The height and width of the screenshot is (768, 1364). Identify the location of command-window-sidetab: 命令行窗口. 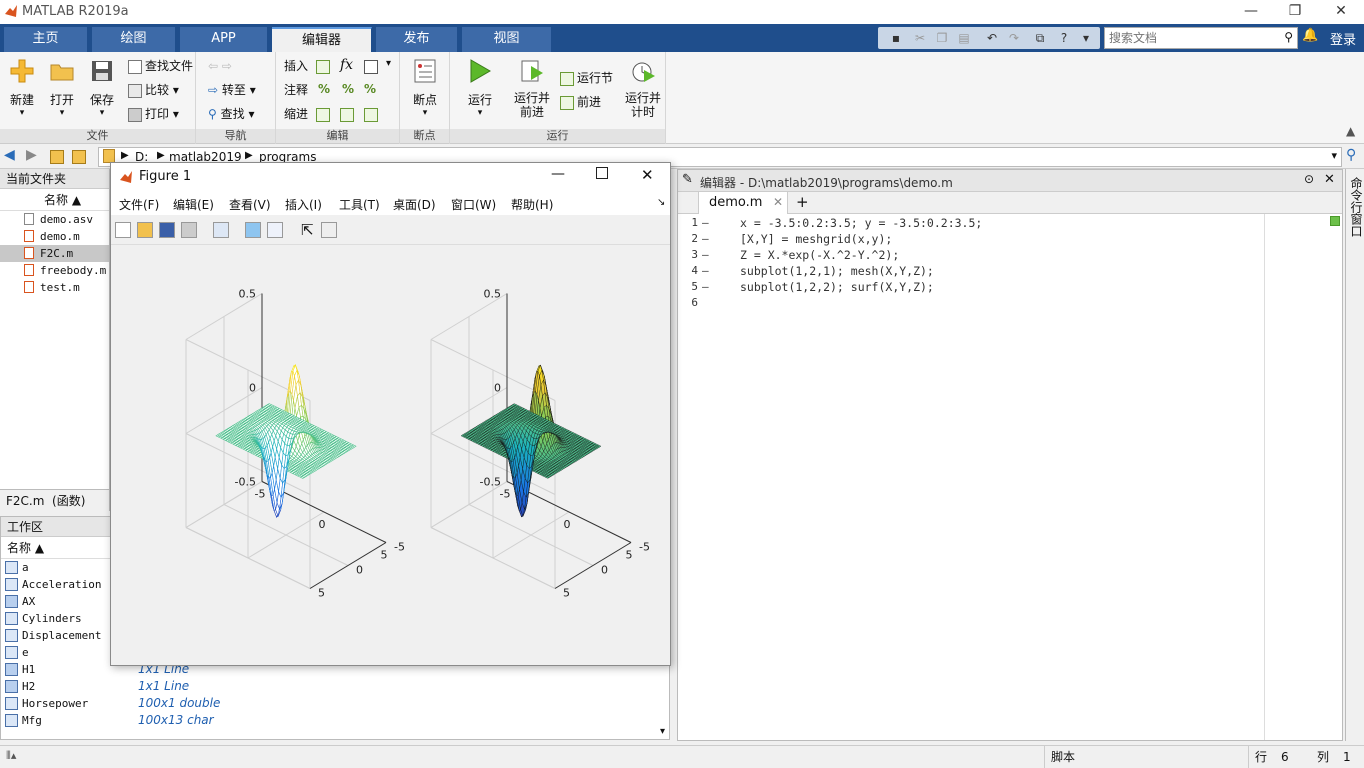
(1354, 455).